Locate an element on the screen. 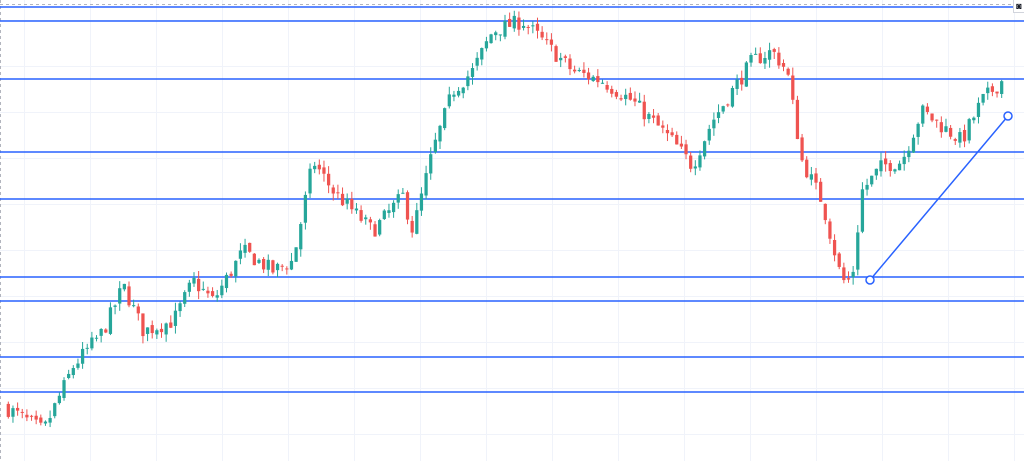 The image size is (1024, 461). camera-icon: ◙ is located at coordinates (1018, 6).